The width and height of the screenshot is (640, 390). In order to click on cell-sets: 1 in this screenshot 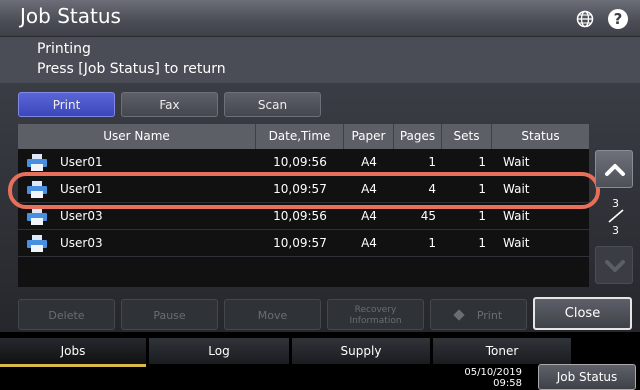, I will do `click(482, 243)`.